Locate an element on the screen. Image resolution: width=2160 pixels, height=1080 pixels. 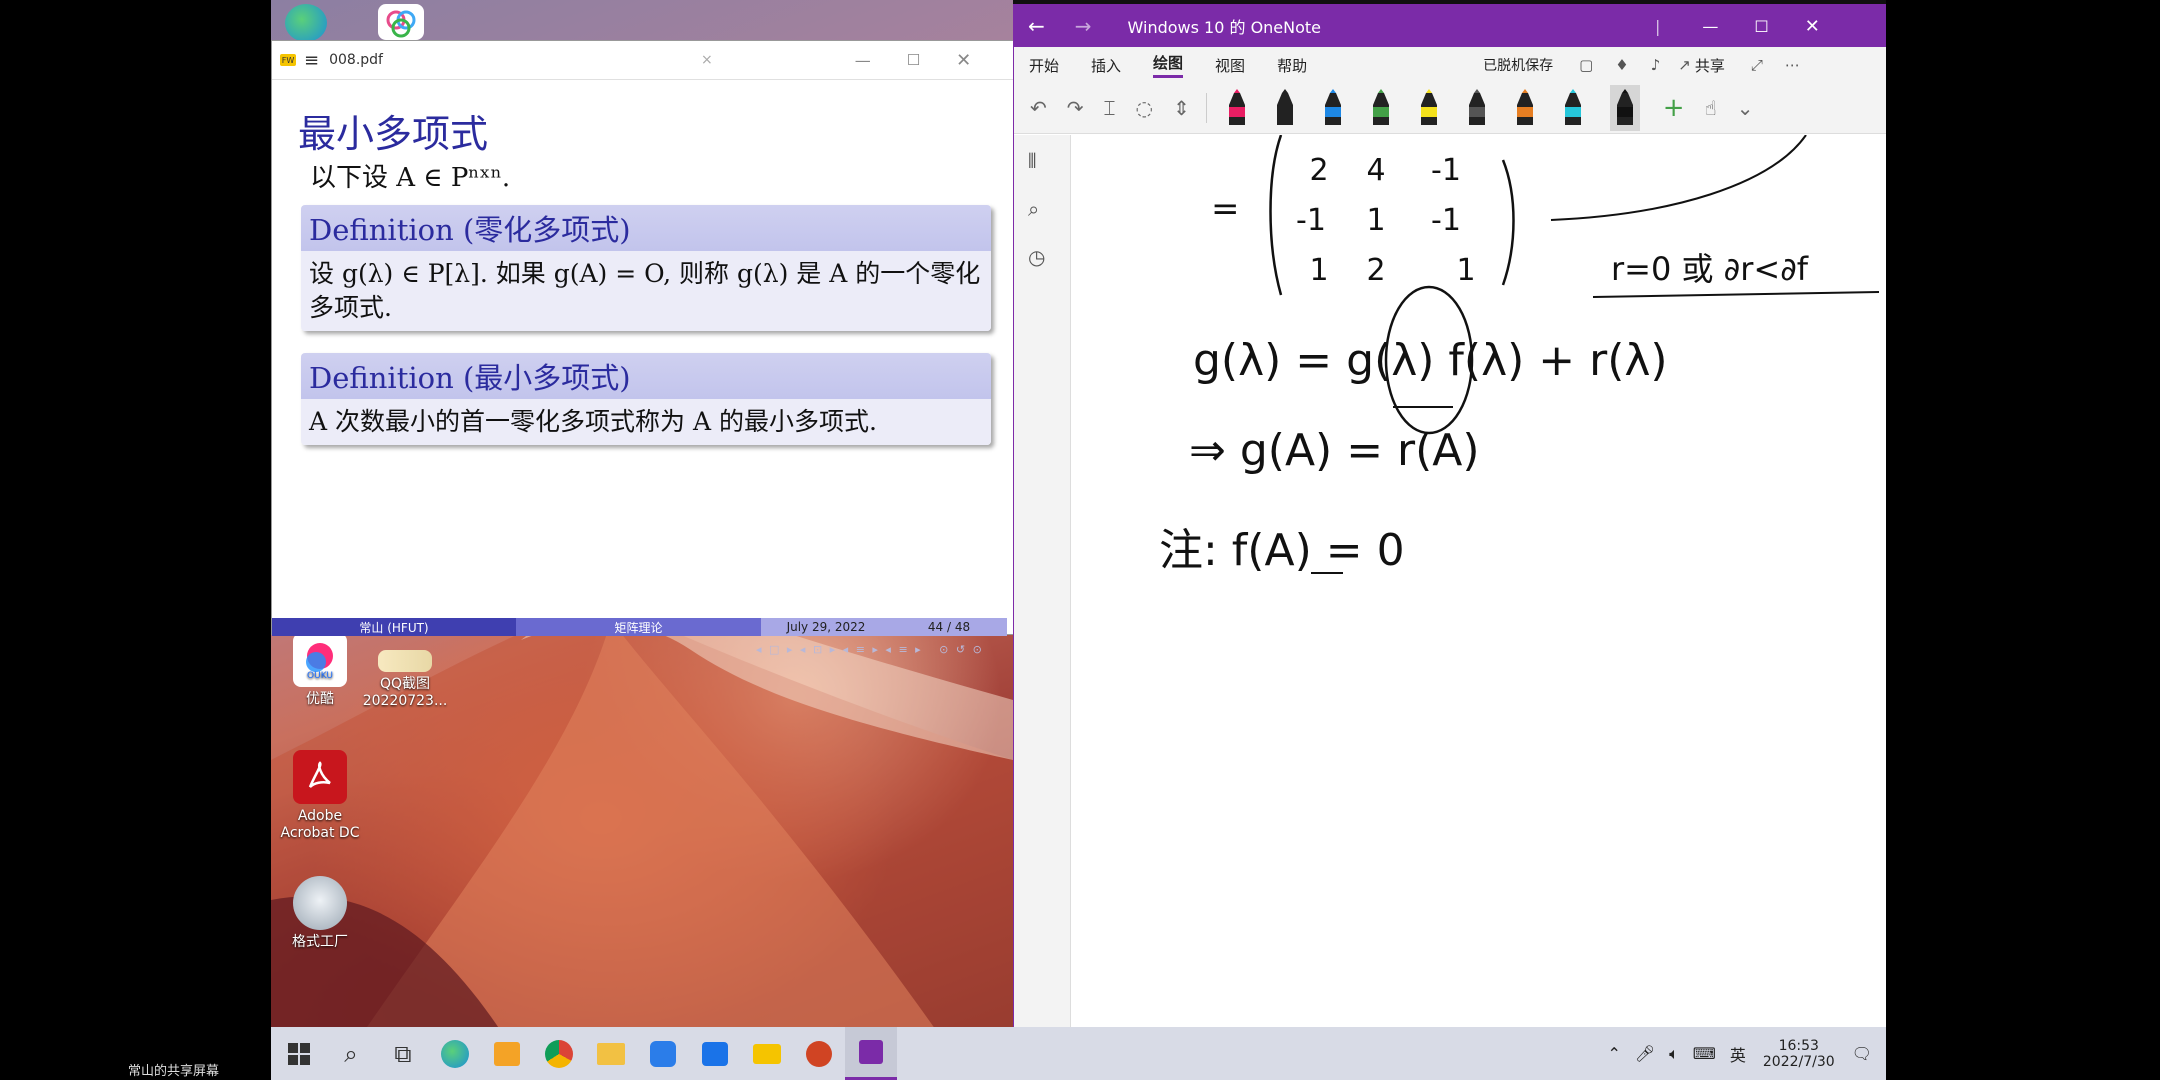
file-explorer-icon is located at coordinates (611, 1053).